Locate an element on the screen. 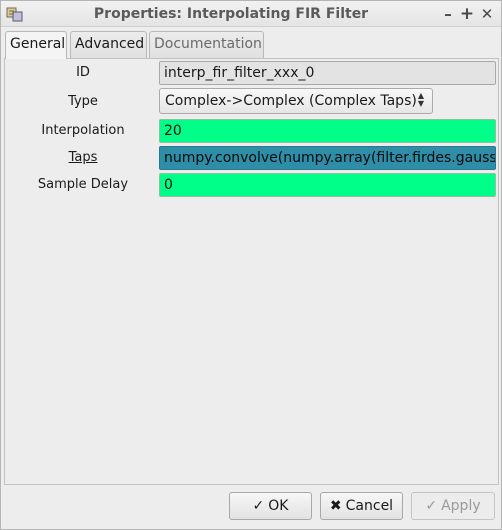  interpolation-label: Interpolation is located at coordinates (83, 130).